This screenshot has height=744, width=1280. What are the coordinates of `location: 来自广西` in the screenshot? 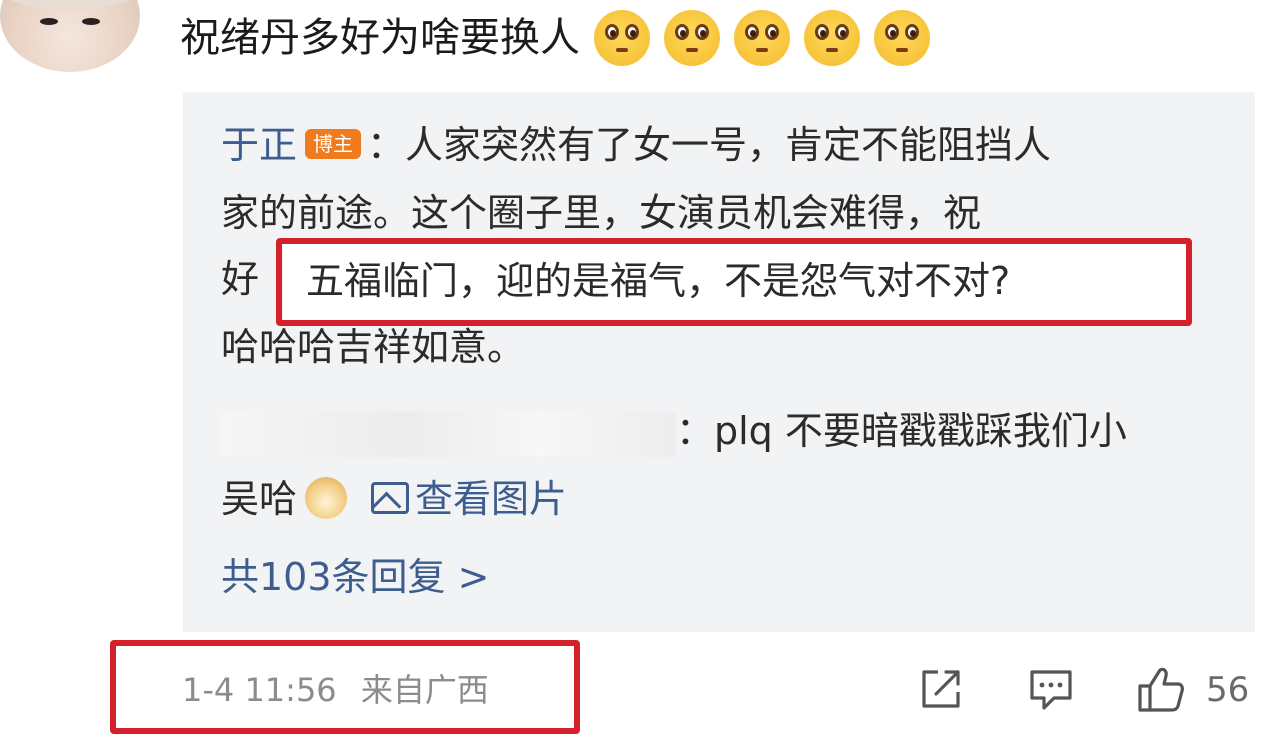 It's located at (424, 690).